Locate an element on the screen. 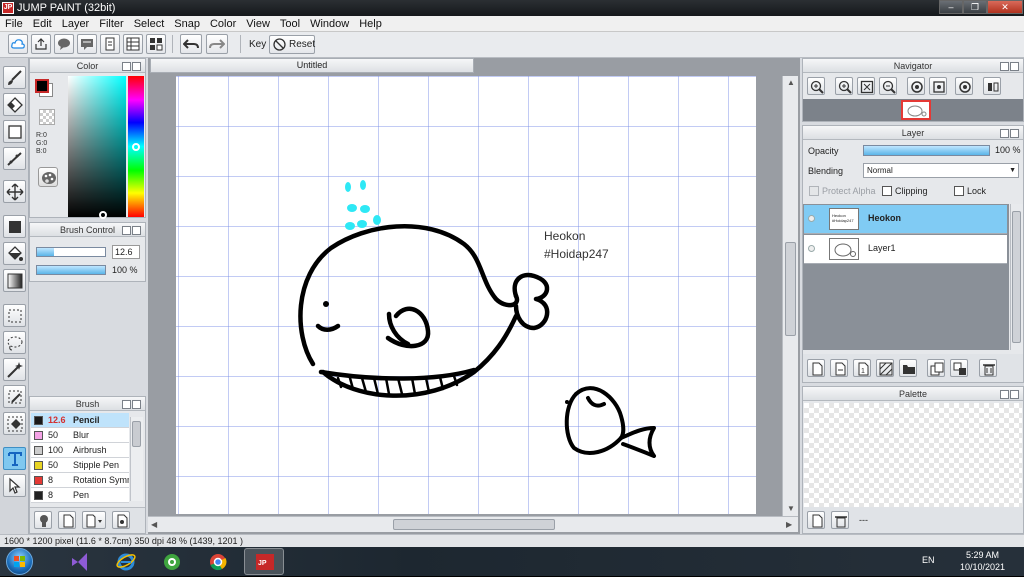 The height and width of the screenshot is (577, 1024). brush-item-pen: 8 Pen is located at coordinates (80, 495).